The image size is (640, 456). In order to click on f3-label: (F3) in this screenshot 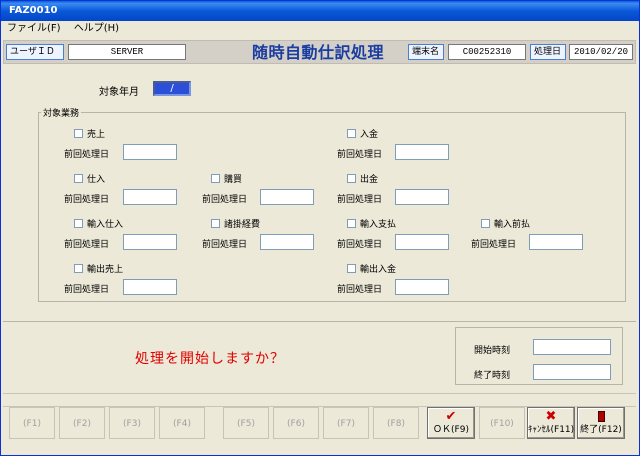, I will do `click(132, 424)`.